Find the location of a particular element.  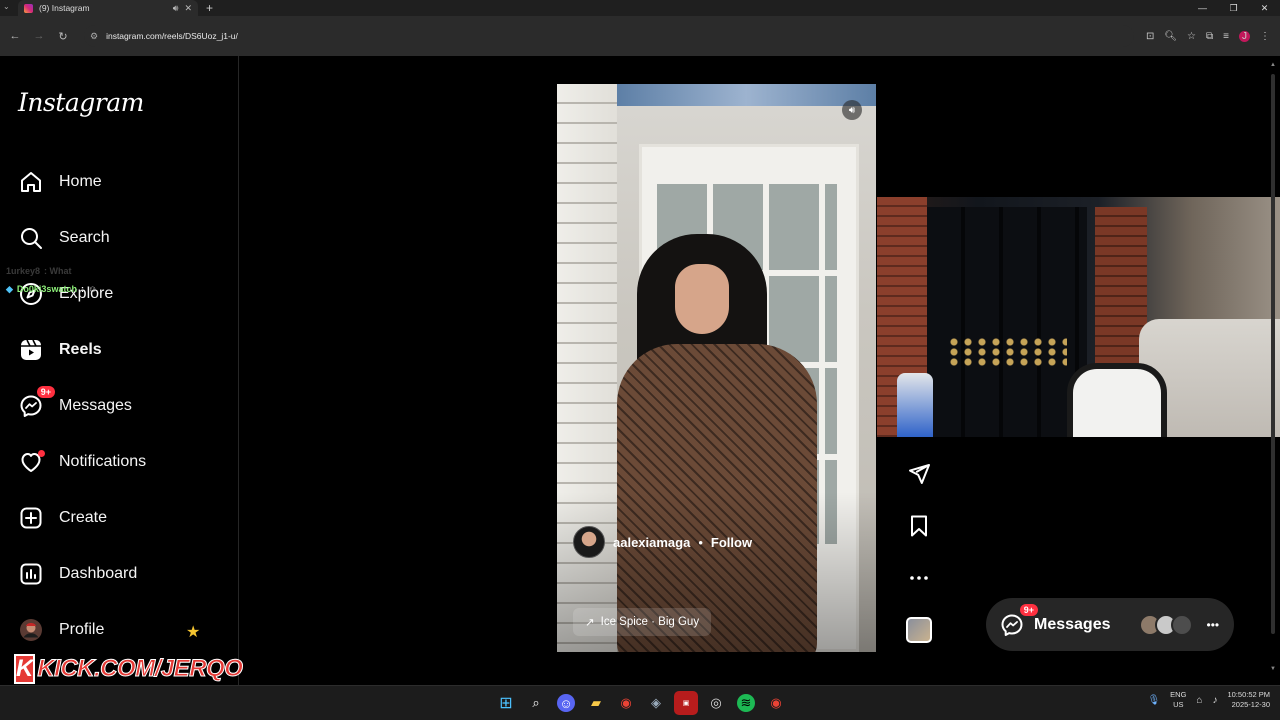

more-horizontal-icon is located at coordinates (919, 578).